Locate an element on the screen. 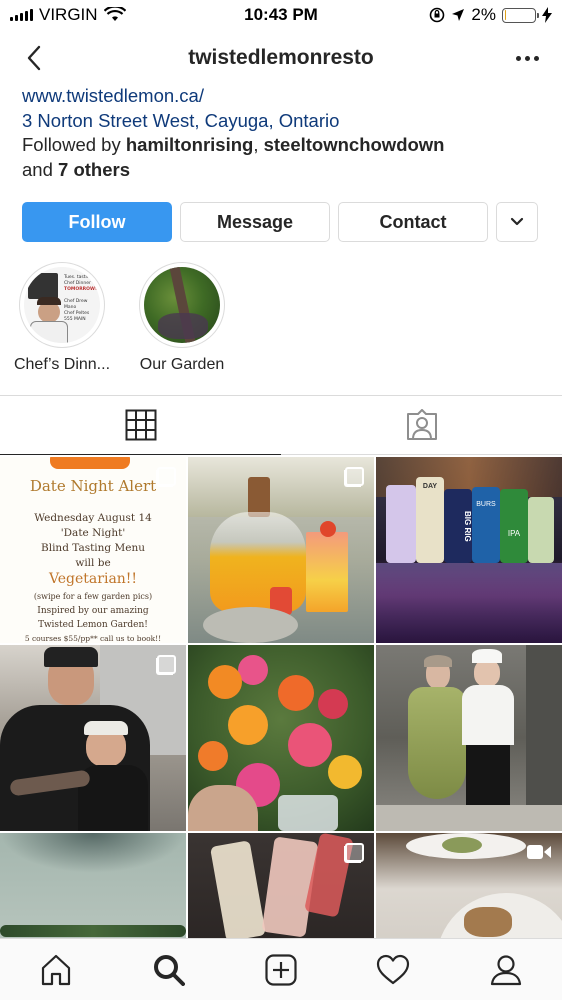 The height and width of the screenshot is (1000, 562). poster-line: Wednesday August 14 is located at coordinates (93, 518).